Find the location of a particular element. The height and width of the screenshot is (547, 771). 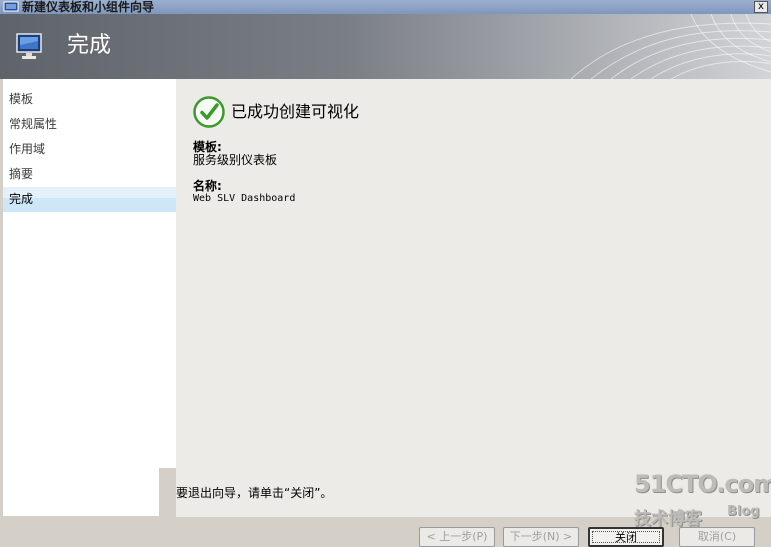

exit-instruction: 要退出向导，请单击“关闭”。 is located at coordinates (254, 493).